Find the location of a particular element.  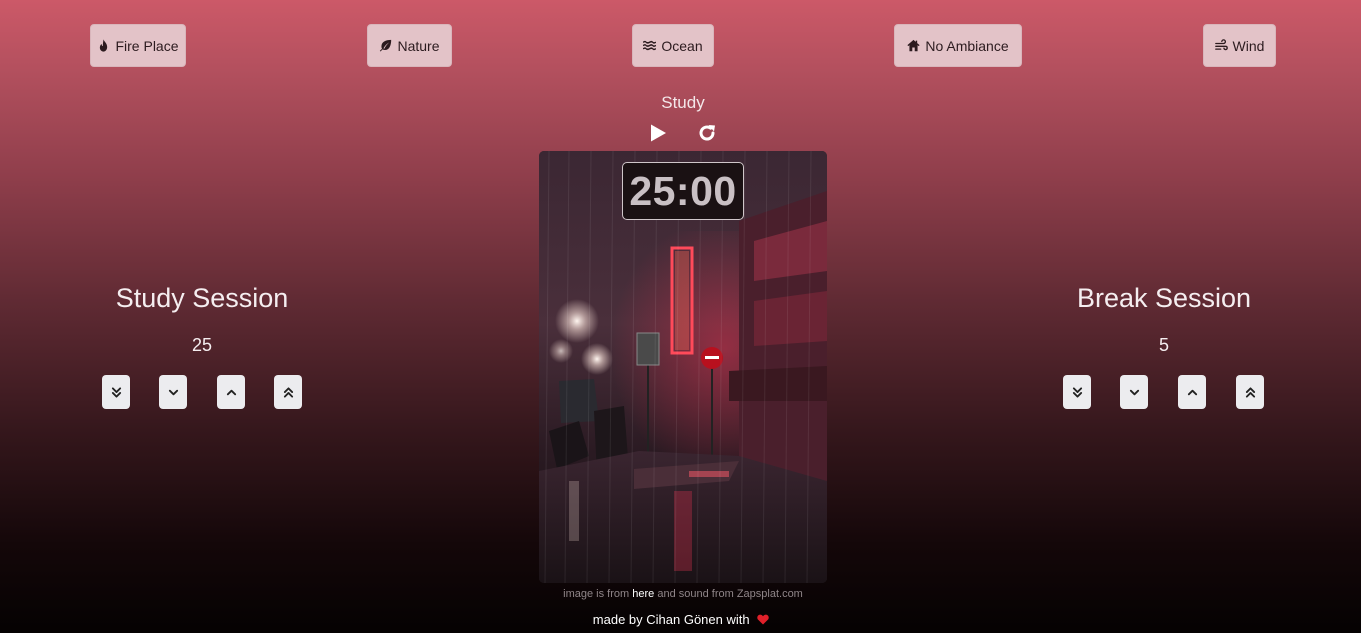

wind-button: Wind is located at coordinates (1239, 45).